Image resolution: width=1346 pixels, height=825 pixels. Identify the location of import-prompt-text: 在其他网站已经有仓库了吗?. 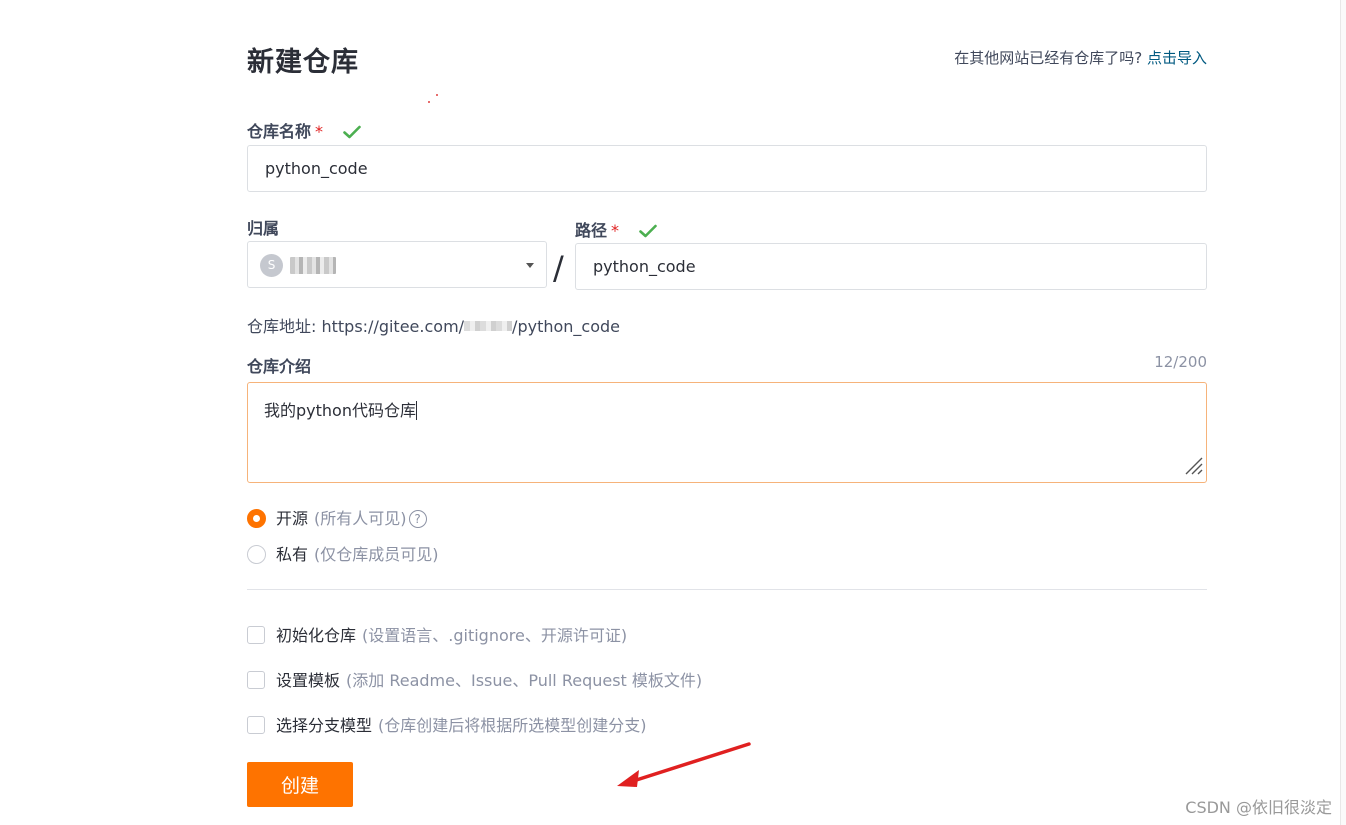
(1048, 58).